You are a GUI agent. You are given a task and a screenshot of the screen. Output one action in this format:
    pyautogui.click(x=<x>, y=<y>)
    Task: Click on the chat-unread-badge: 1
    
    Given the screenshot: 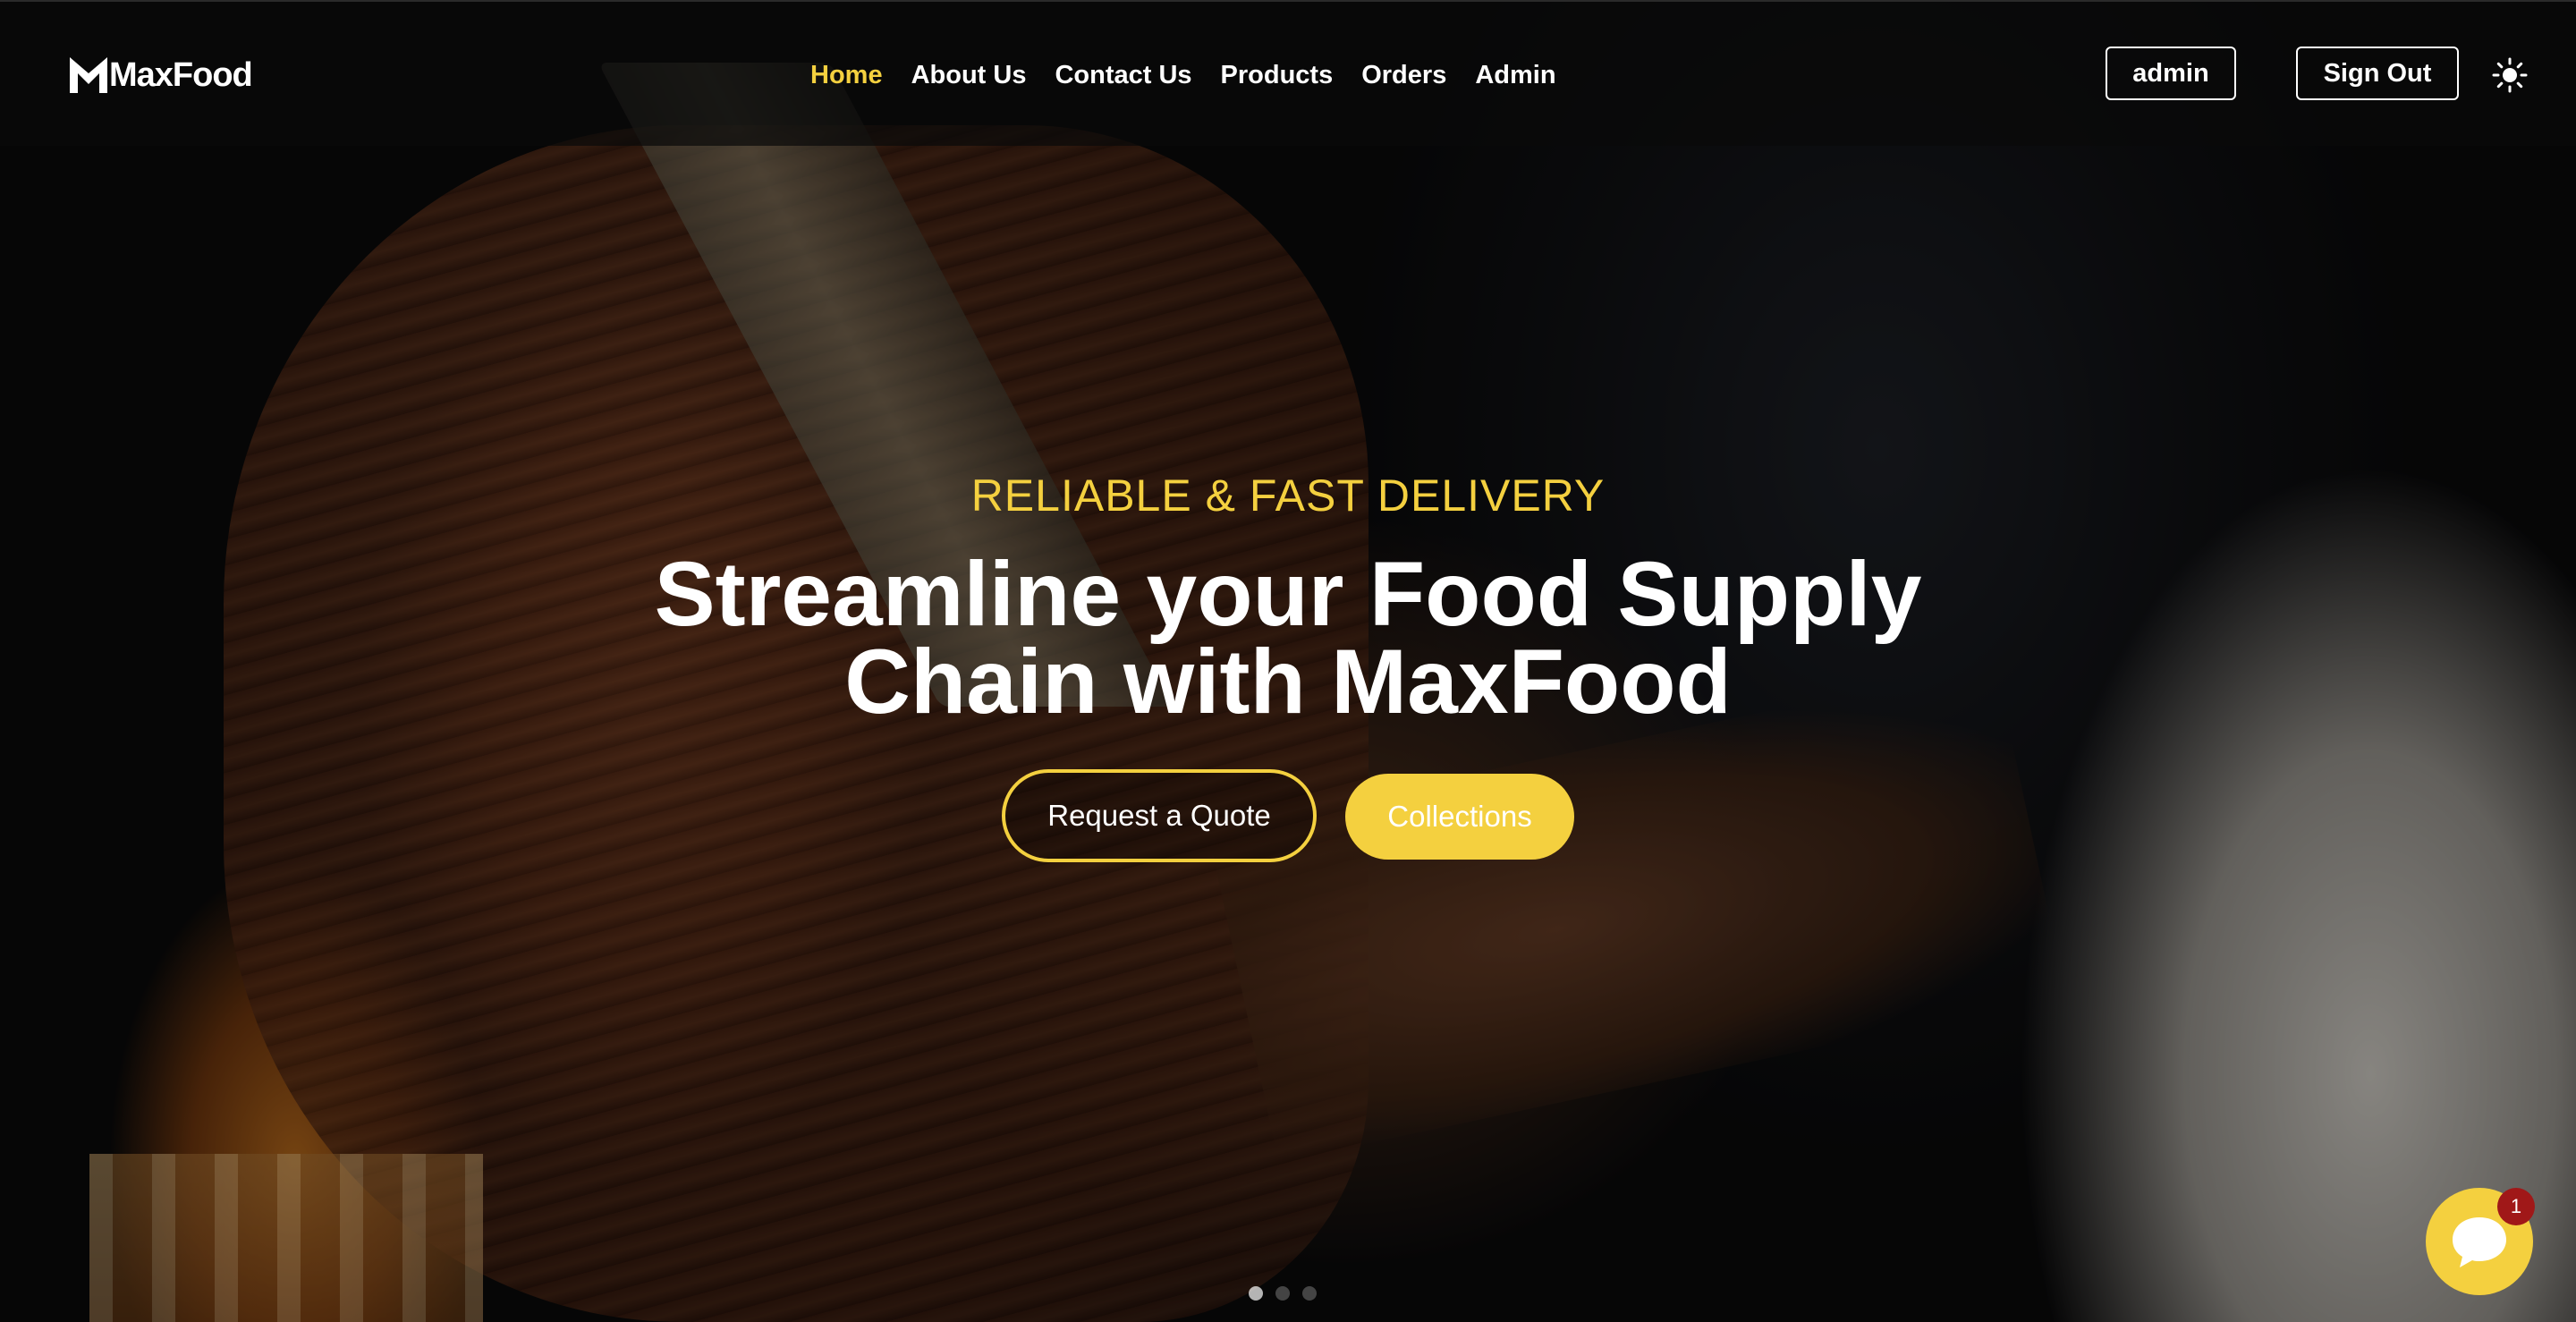 What is the action you would take?
    pyautogui.click(x=2516, y=1206)
    